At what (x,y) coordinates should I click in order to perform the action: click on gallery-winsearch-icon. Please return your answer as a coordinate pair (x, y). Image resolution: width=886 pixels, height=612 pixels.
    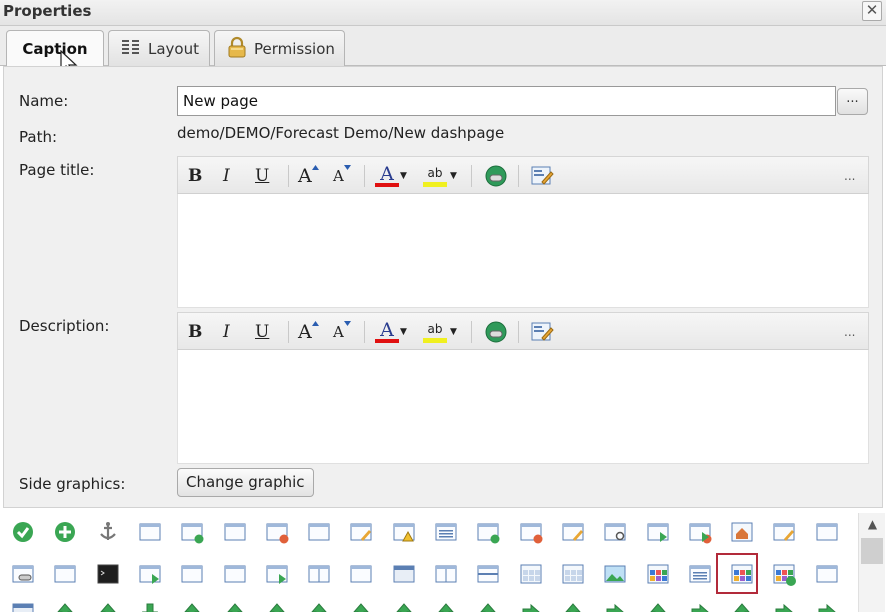
    Looking at the image, I should click on (615, 532).